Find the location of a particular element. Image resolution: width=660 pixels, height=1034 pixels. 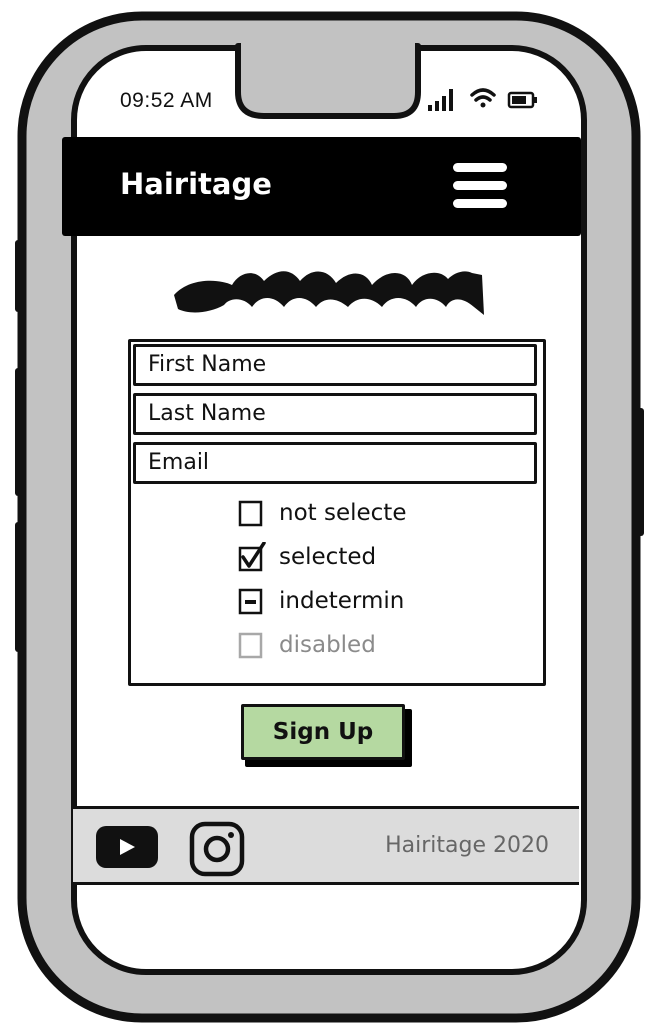

checkbox-selected: selected is located at coordinates (306, 557).